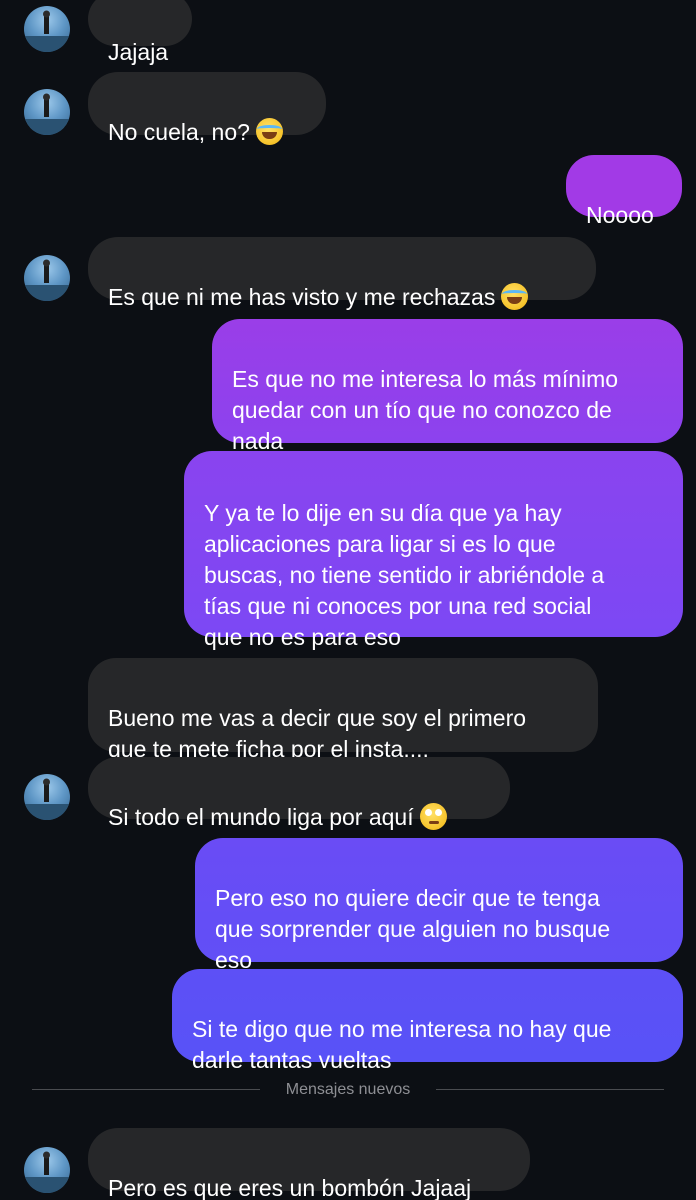 This screenshot has height=1200, width=696. Describe the element at coordinates (138, 52) in the screenshot. I see `message-text: Jajaja` at that location.